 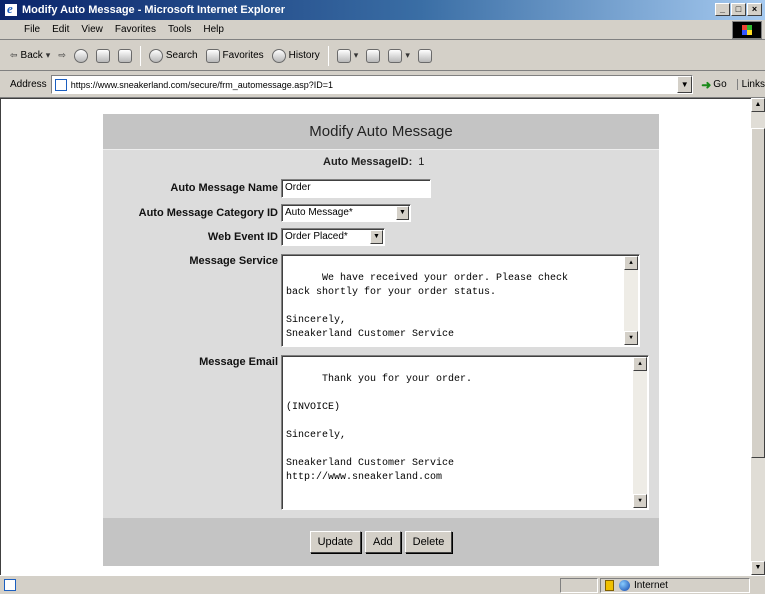 What do you see at coordinates (179, 29) in the screenshot?
I see `menu-tools: Tools` at bounding box center [179, 29].